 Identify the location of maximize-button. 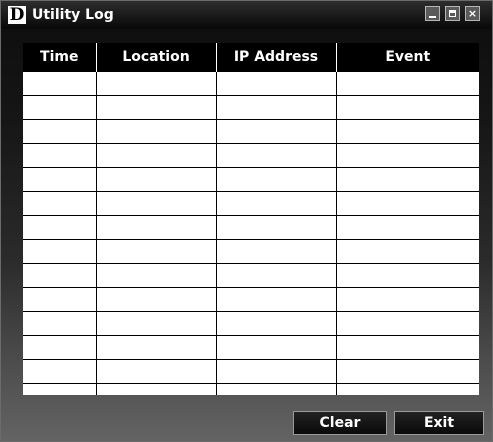
(452, 13).